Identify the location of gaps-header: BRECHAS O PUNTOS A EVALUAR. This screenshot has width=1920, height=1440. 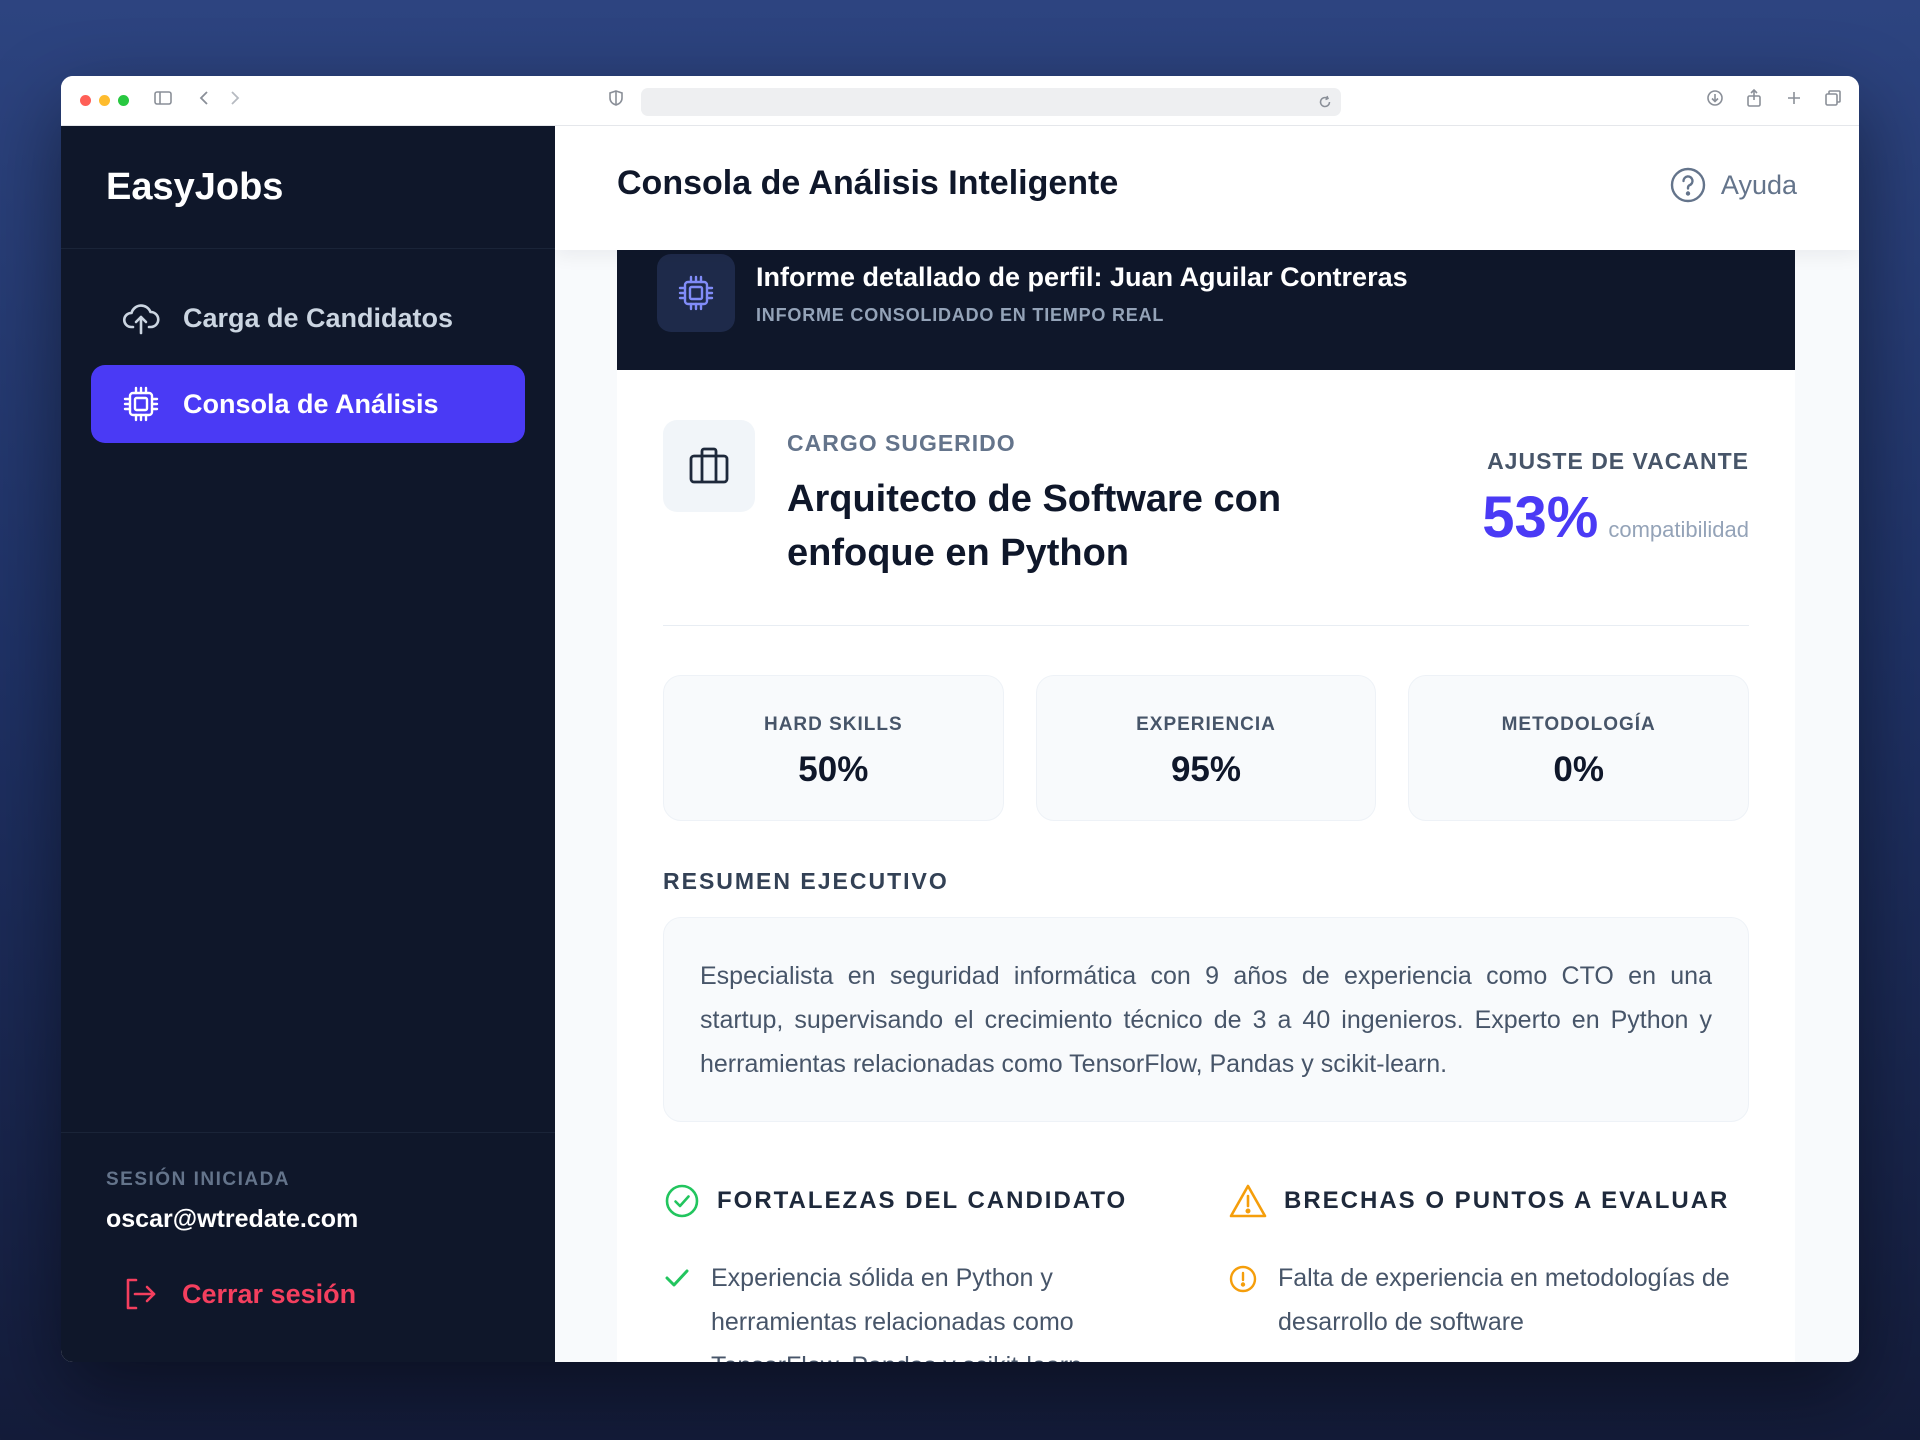
(1488, 1201).